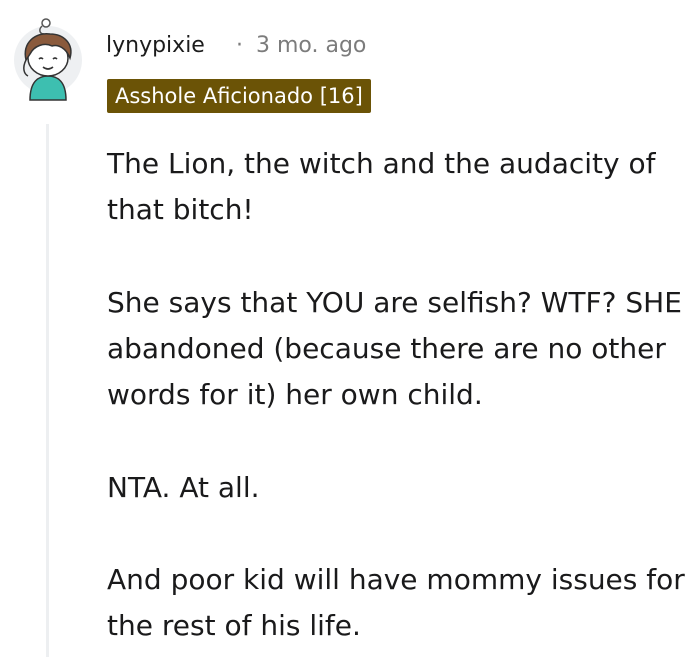  Describe the element at coordinates (48, 57) in the screenshot. I see `avatar-icon` at that location.